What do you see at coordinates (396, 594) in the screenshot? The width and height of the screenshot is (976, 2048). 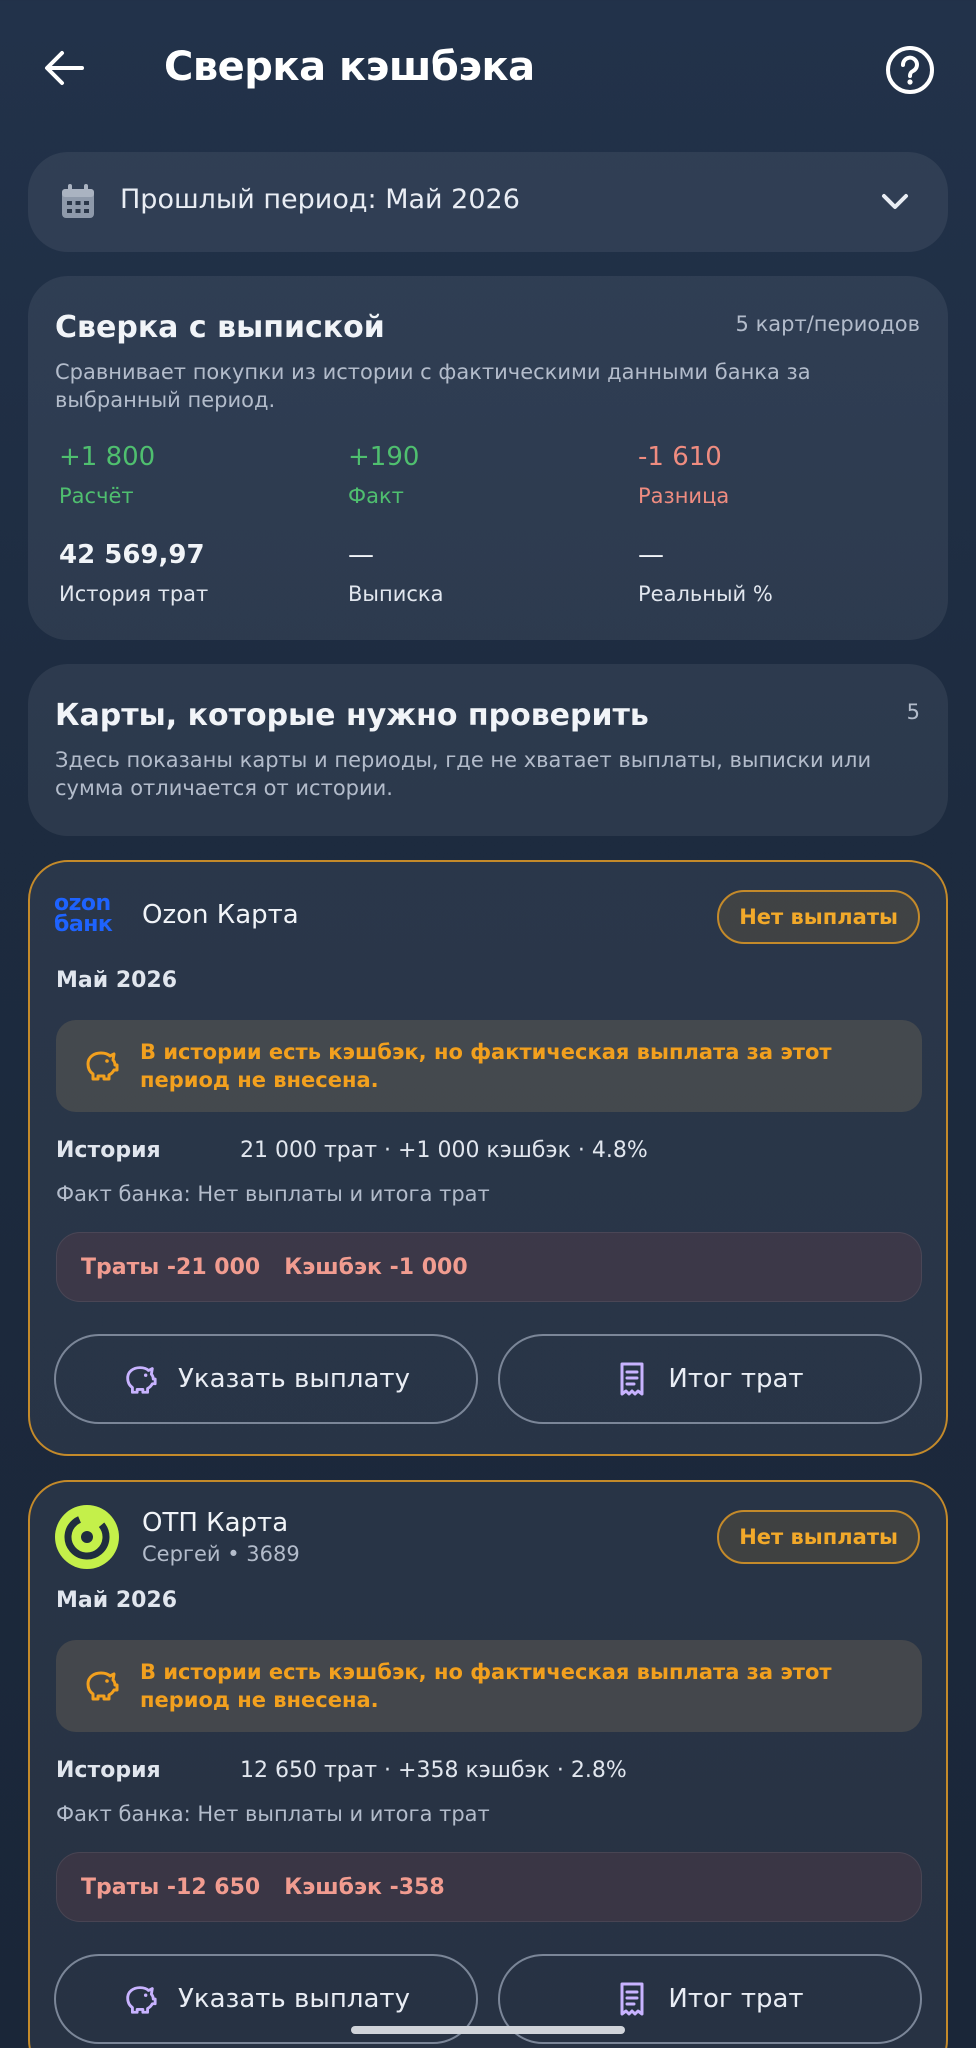 I see `stat-label: Выписка` at bounding box center [396, 594].